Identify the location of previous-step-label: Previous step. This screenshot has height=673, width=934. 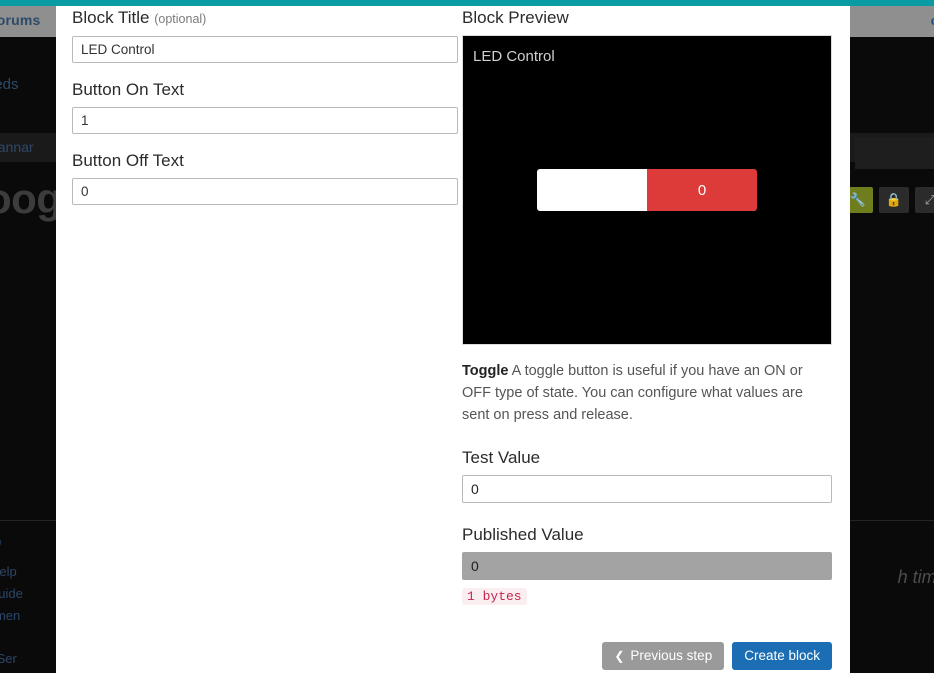
(671, 655).